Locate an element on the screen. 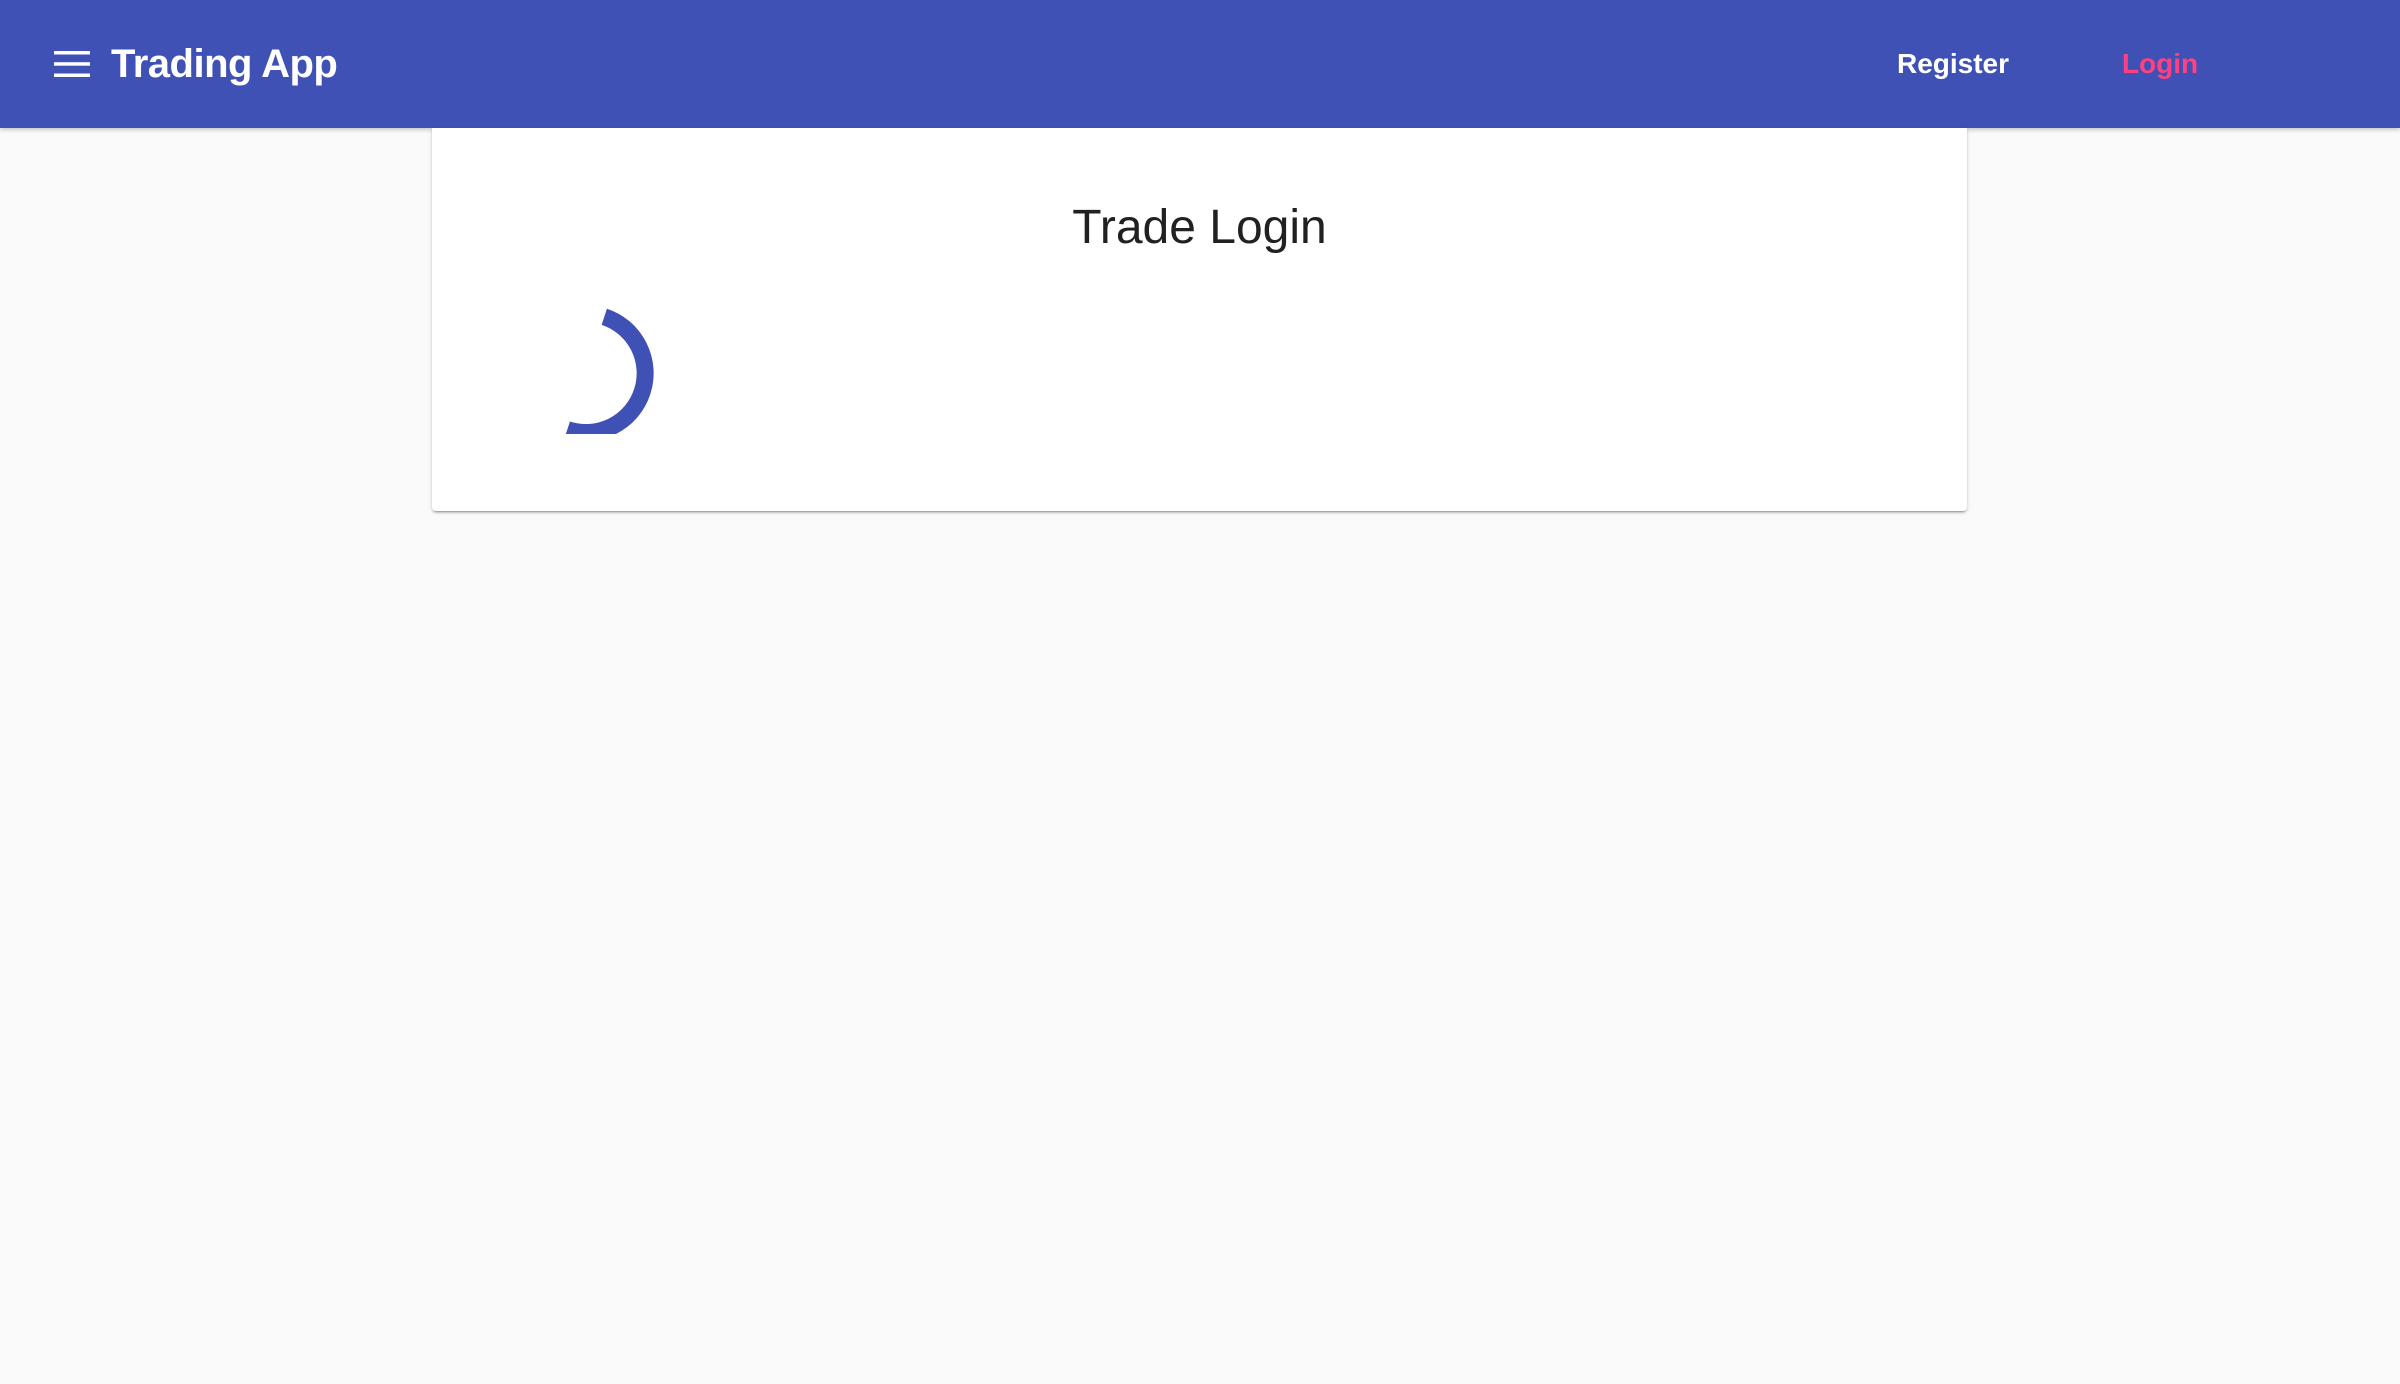 The height and width of the screenshot is (1384, 2400). menu-icon is located at coordinates (72, 64).